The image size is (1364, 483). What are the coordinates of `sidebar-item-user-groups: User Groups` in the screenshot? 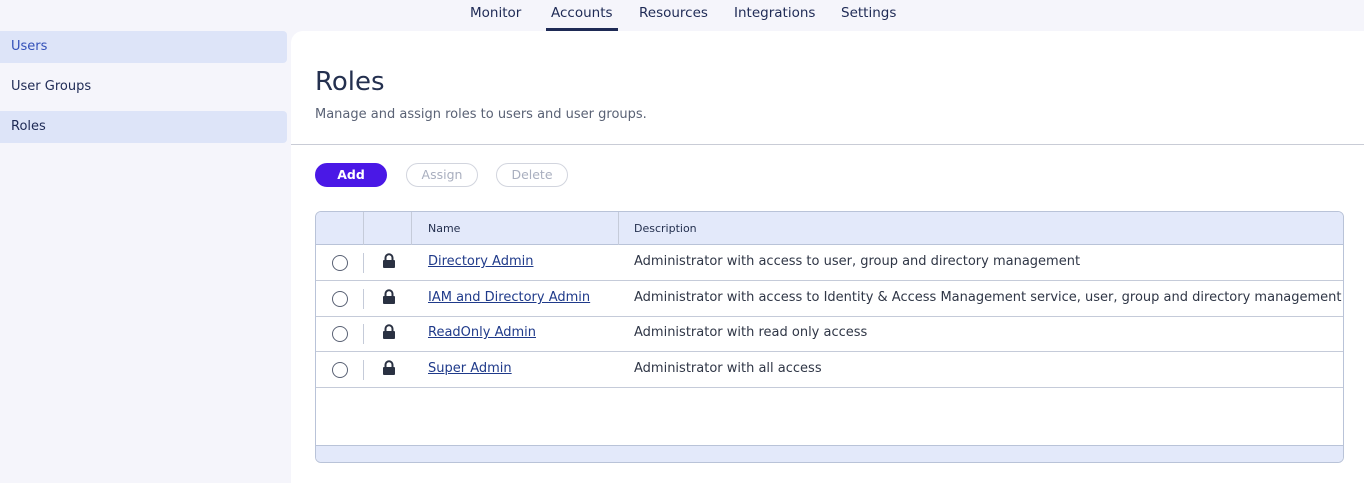 It's located at (143, 87).